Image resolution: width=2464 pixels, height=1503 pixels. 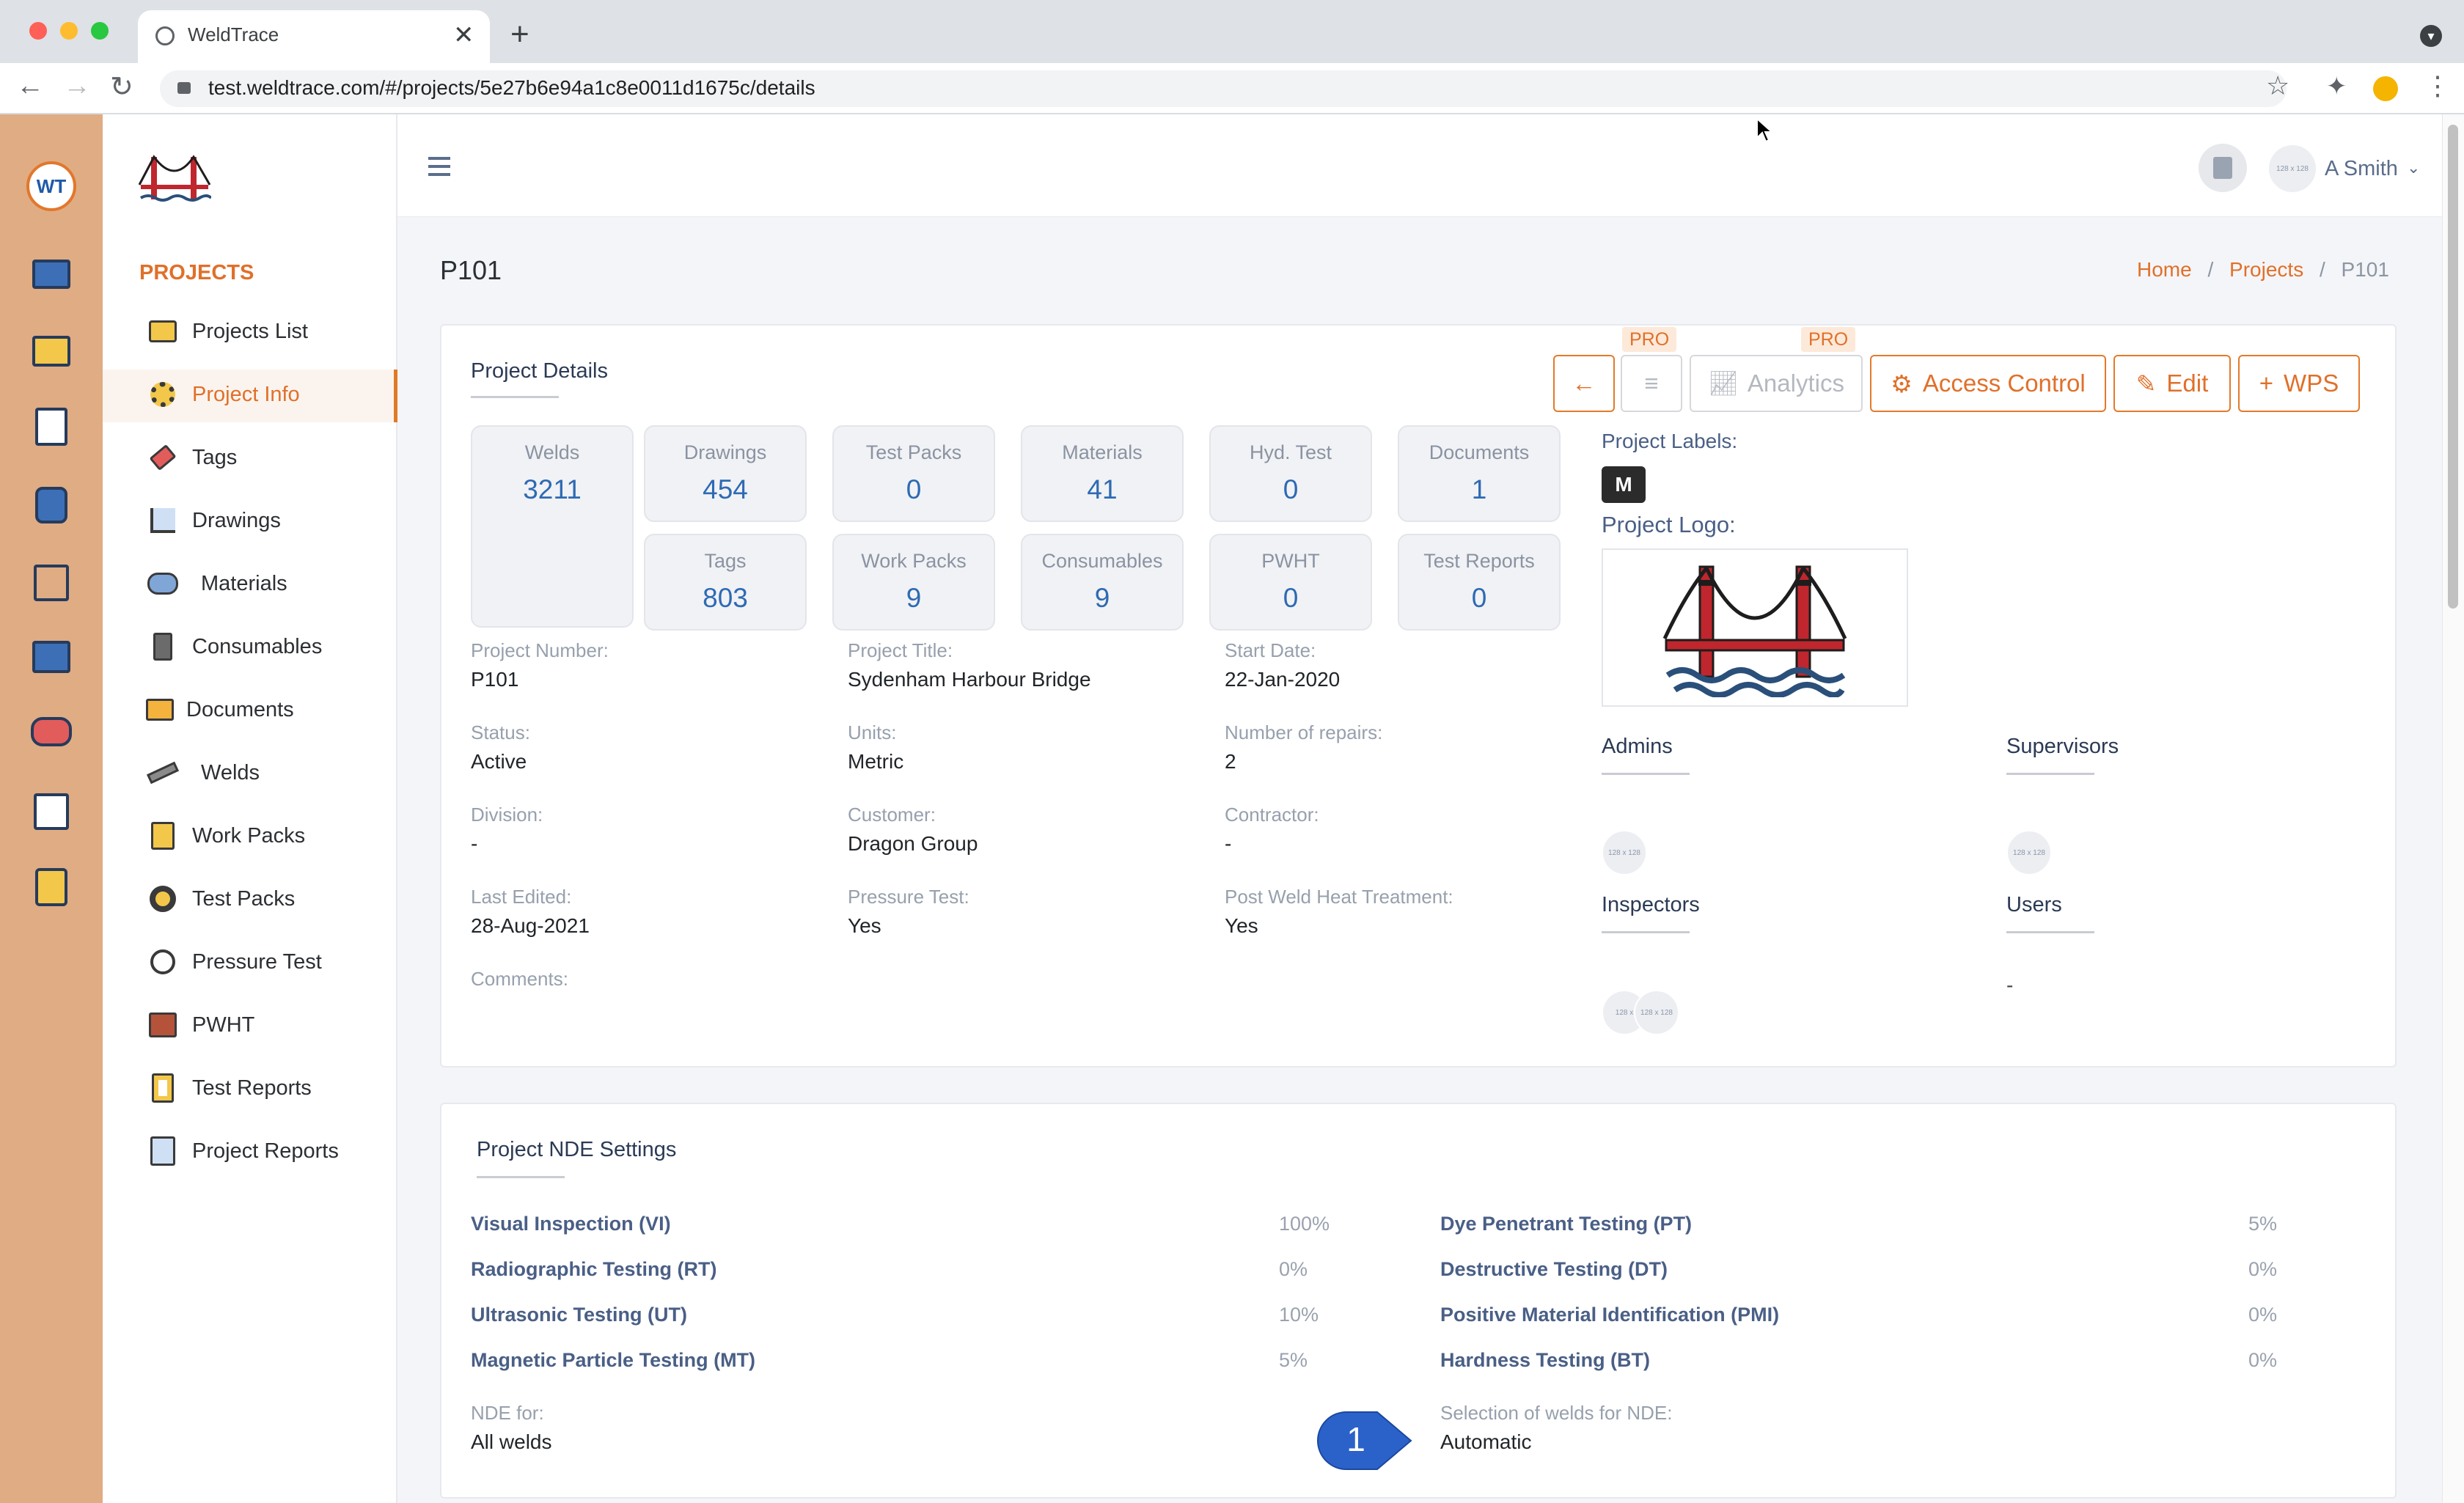 What do you see at coordinates (163, 962) in the screenshot?
I see `pressure-gauge-icon` at bounding box center [163, 962].